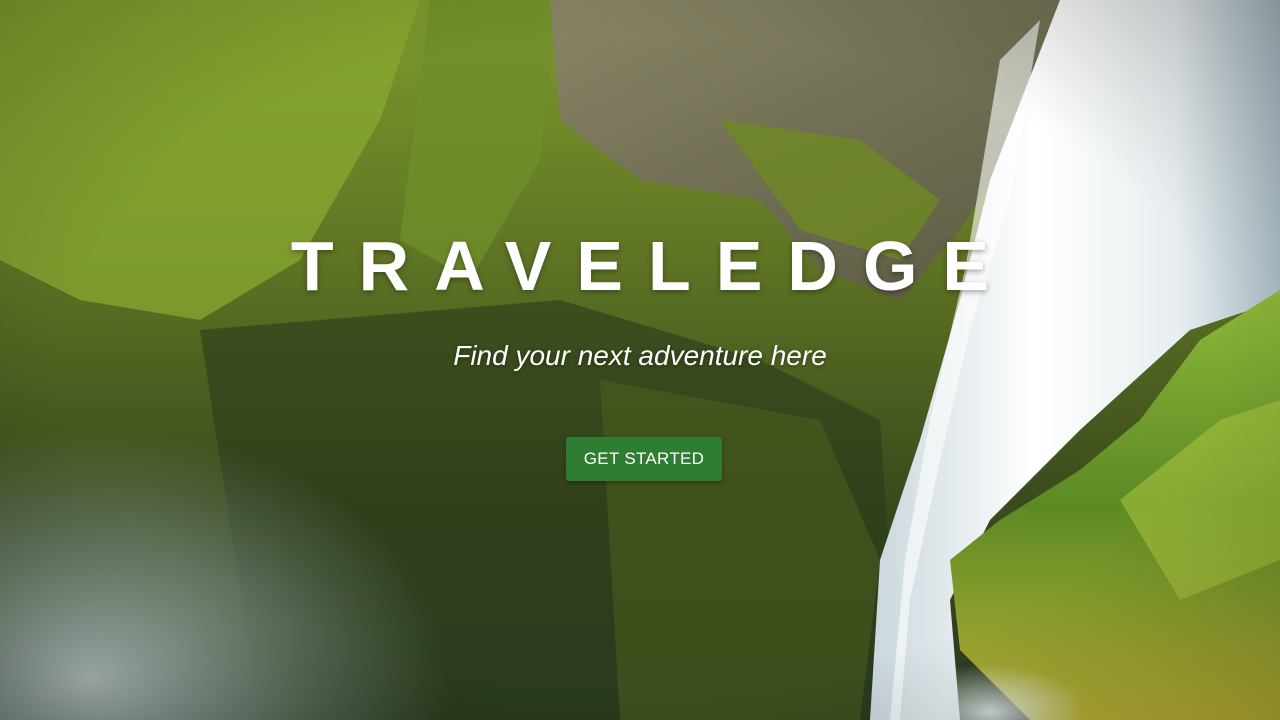  What do you see at coordinates (640, 355) in the screenshot?
I see `hero-tagline: Find your next adventure here` at bounding box center [640, 355].